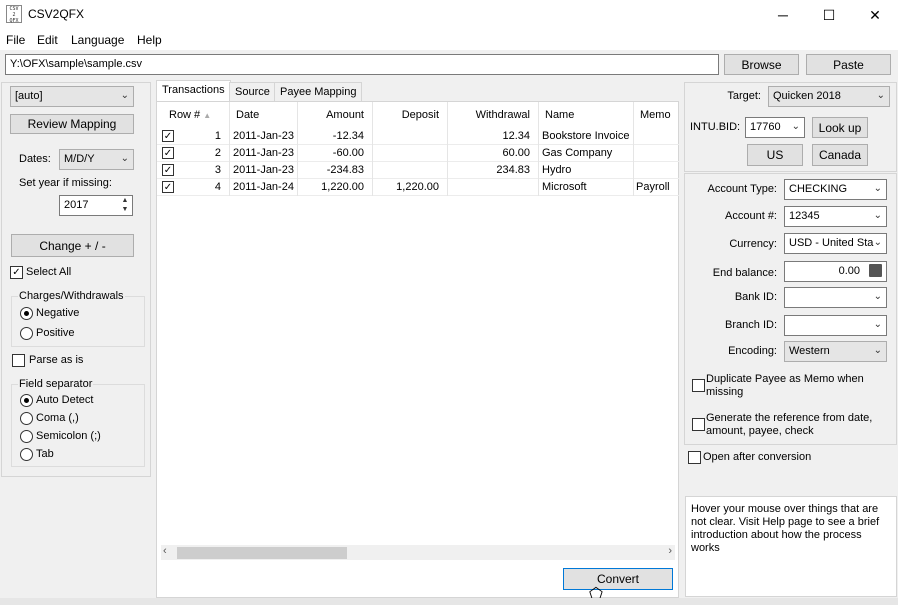  Describe the element at coordinates (804, 216) in the screenshot. I see `account-number-value: 12345` at that location.